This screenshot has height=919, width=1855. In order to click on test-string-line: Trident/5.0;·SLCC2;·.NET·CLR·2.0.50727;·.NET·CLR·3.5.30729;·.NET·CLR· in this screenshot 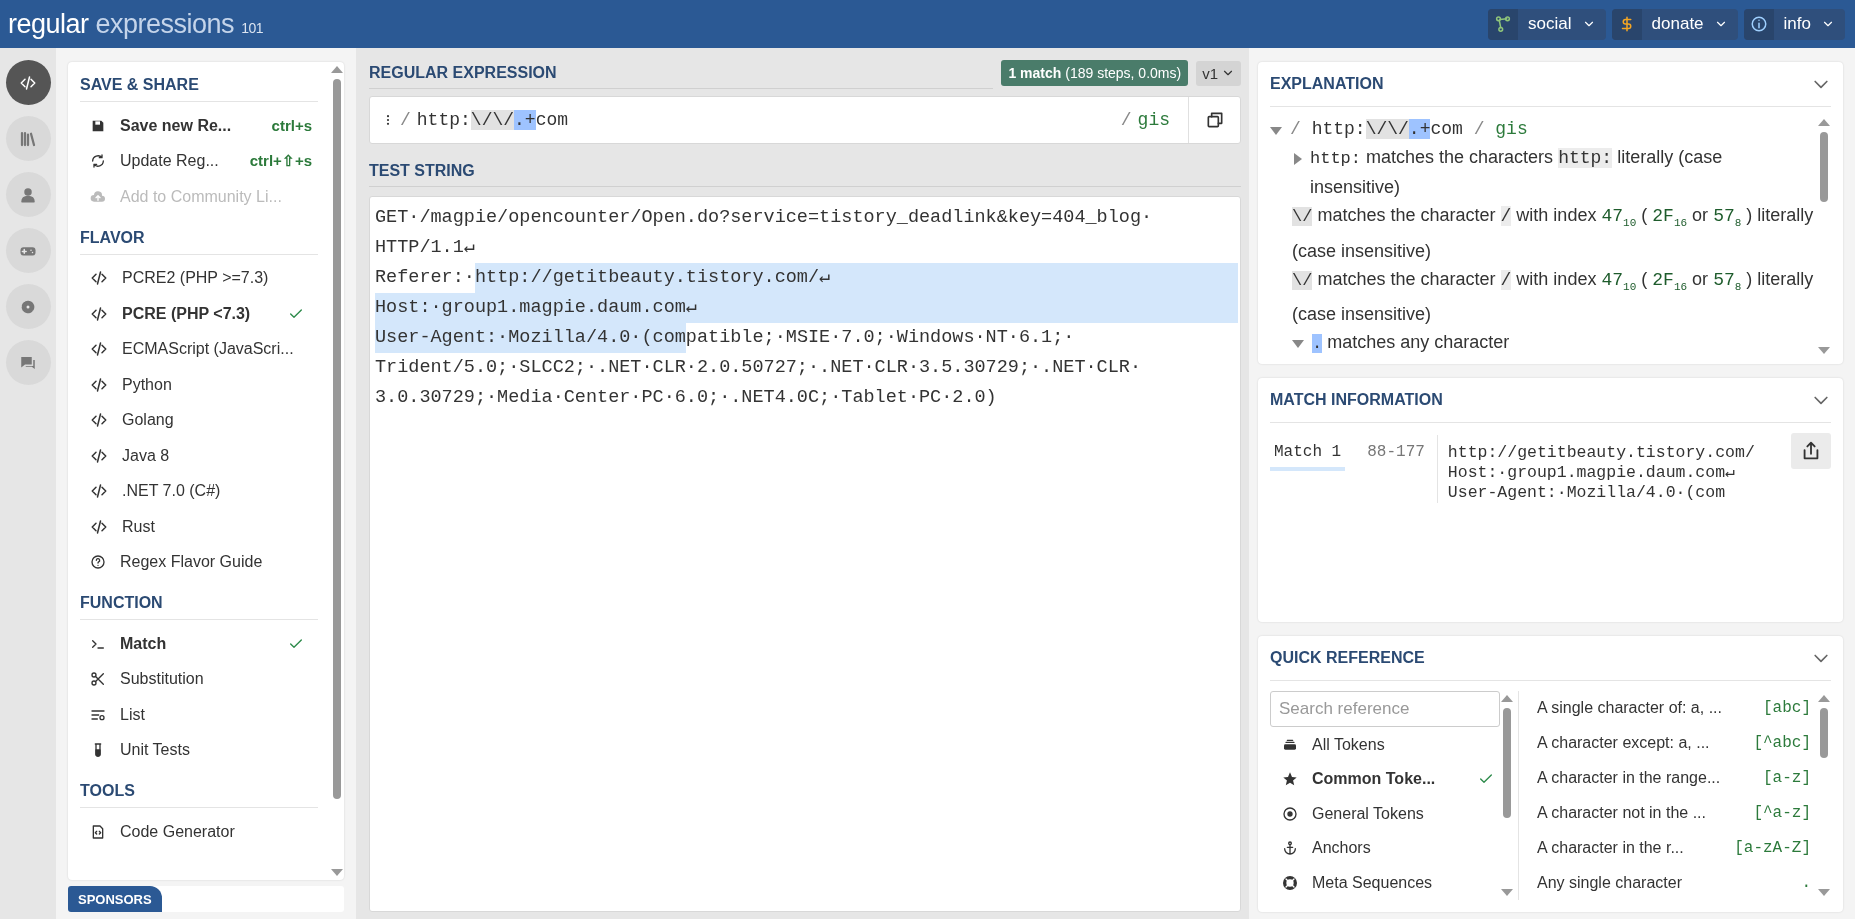, I will do `click(758, 368)`.